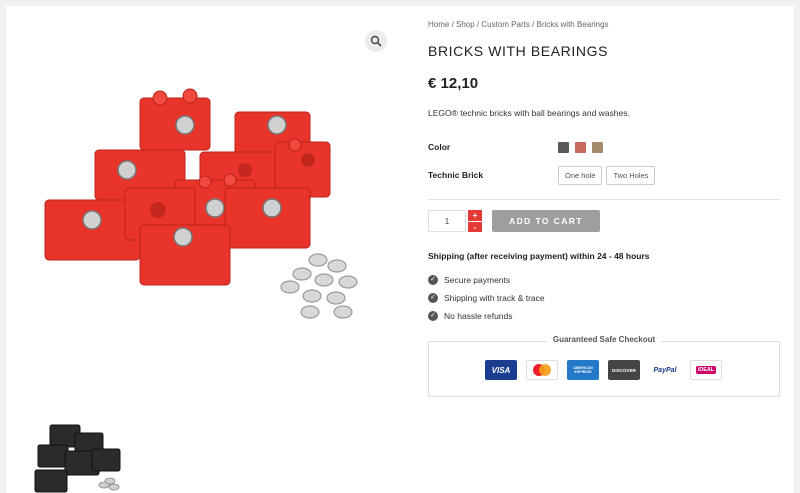  Describe the element at coordinates (580, 175) in the screenshot. I see `option-one-hole: One hole` at that location.